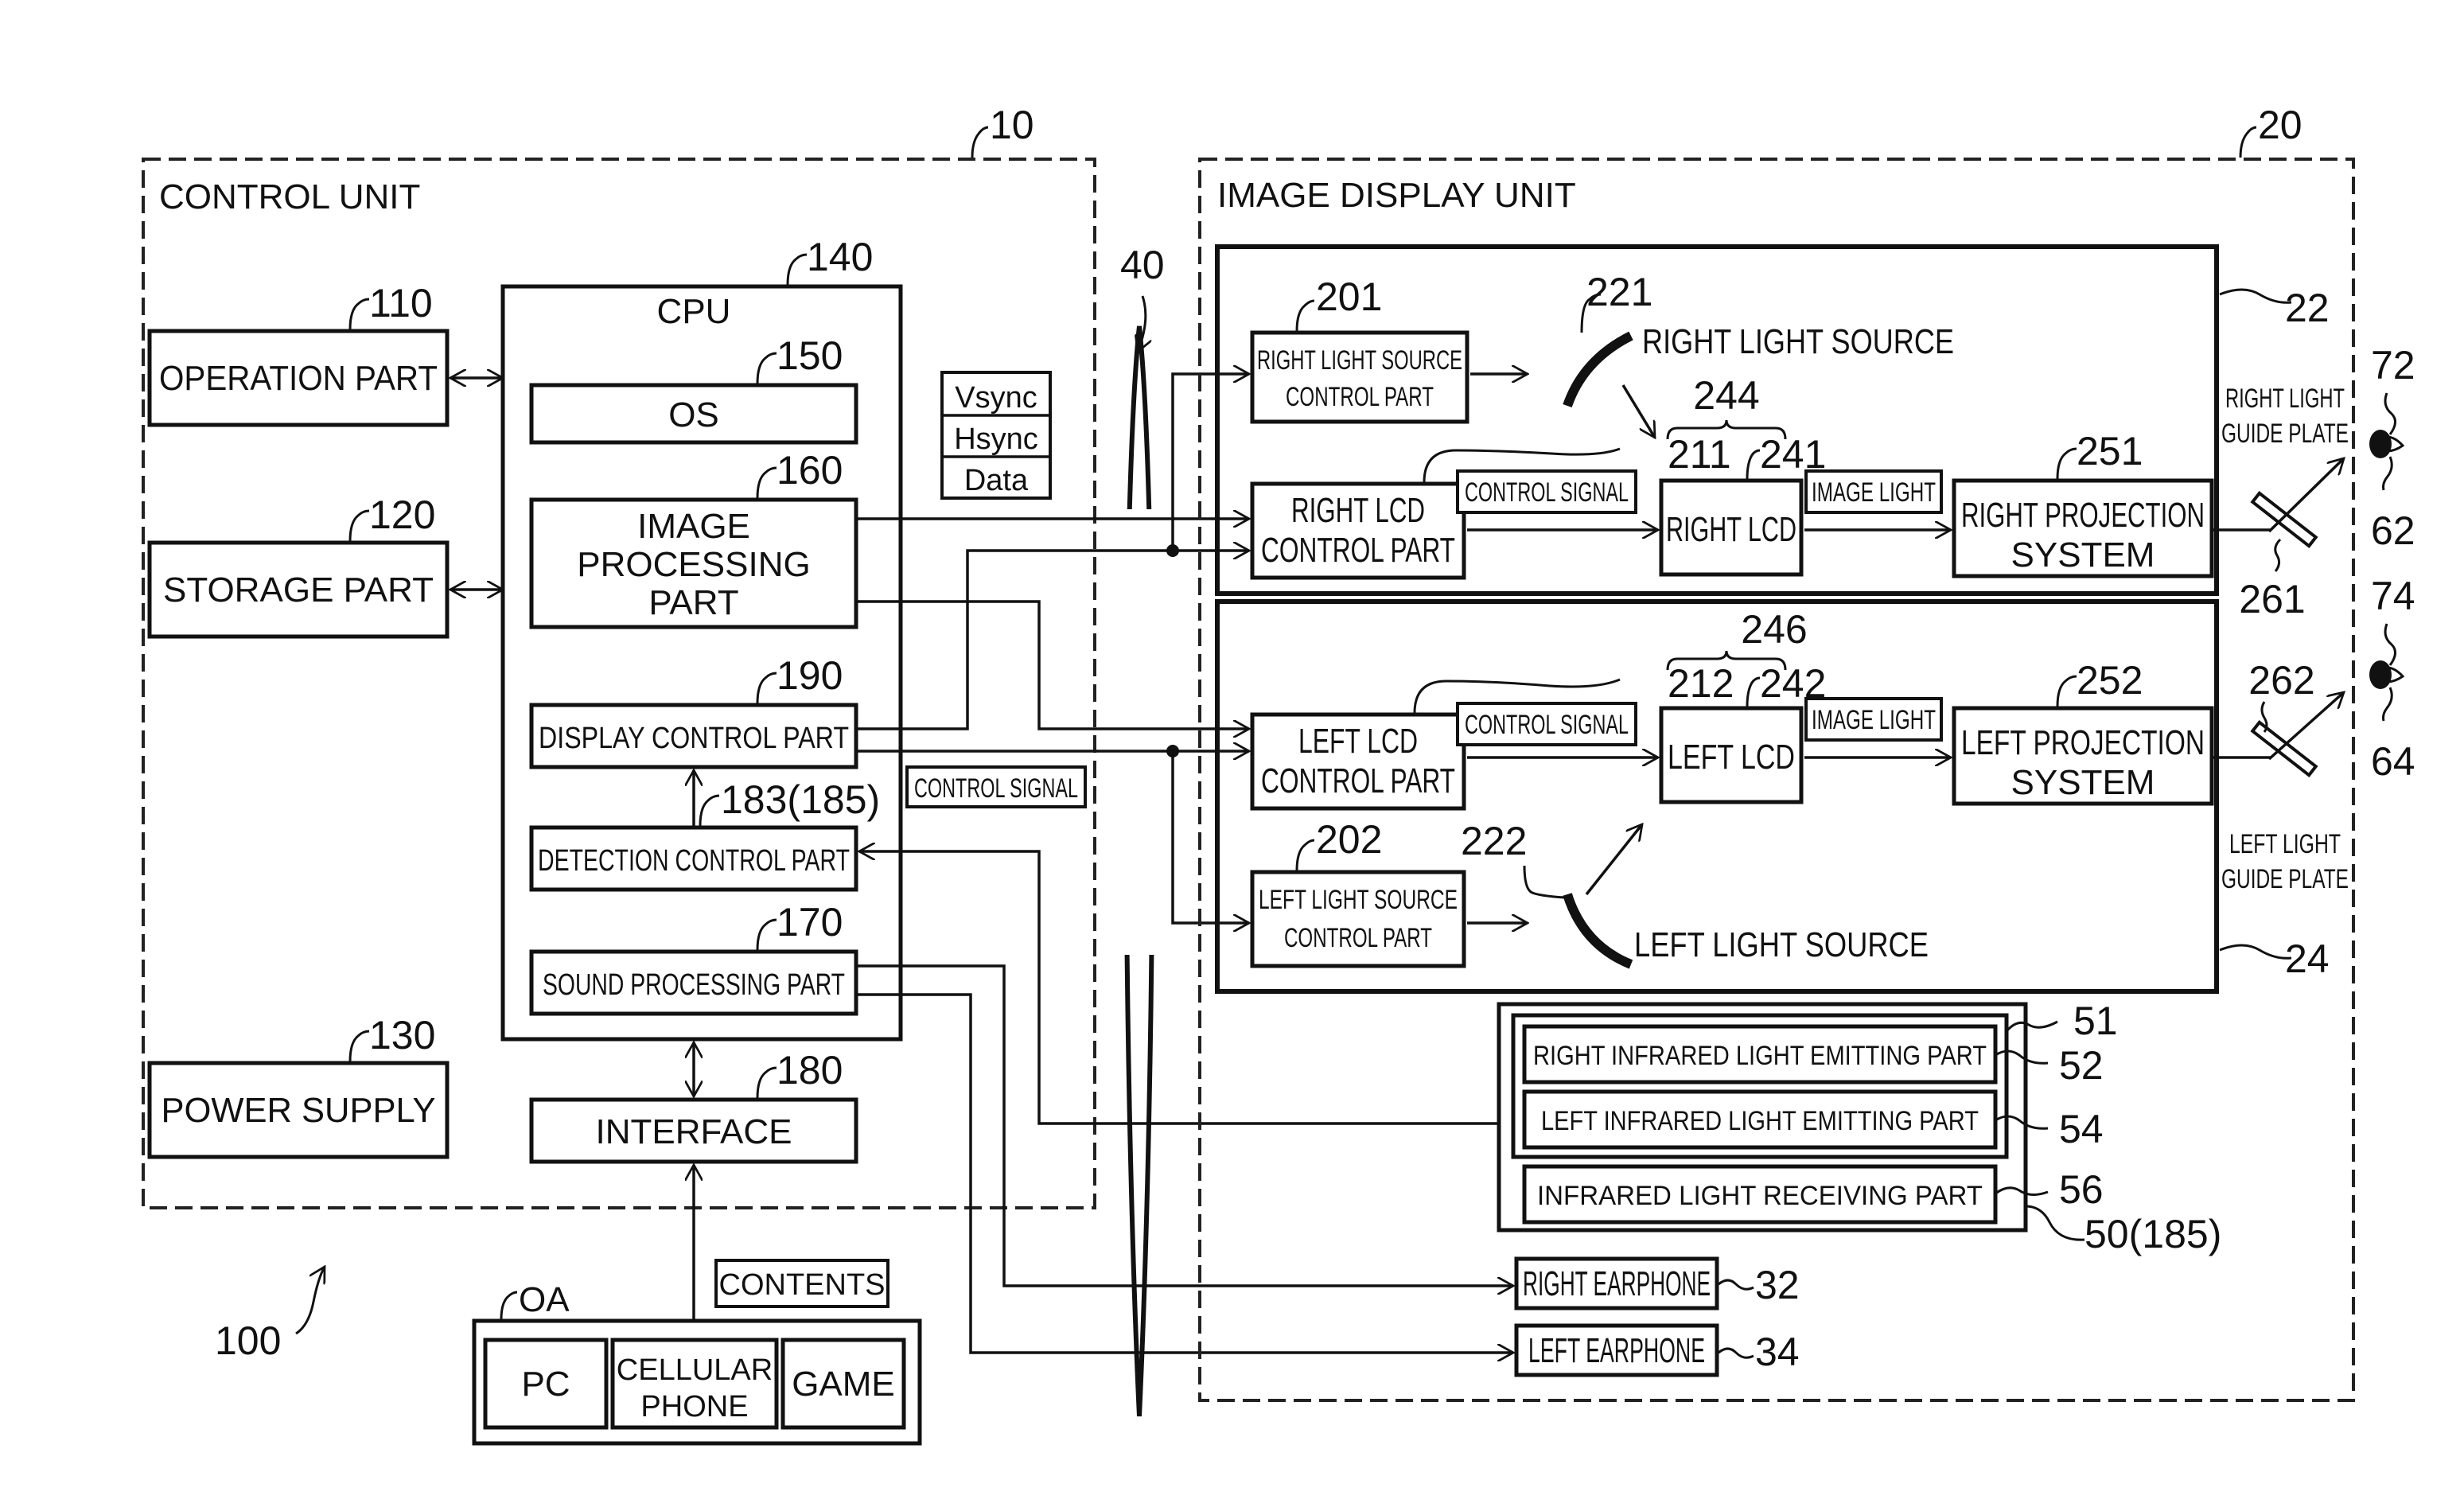 The width and height of the screenshot is (2464, 1511). Describe the element at coordinates (693, 603) in the screenshot. I see `image-processing-line3: PART` at that location.